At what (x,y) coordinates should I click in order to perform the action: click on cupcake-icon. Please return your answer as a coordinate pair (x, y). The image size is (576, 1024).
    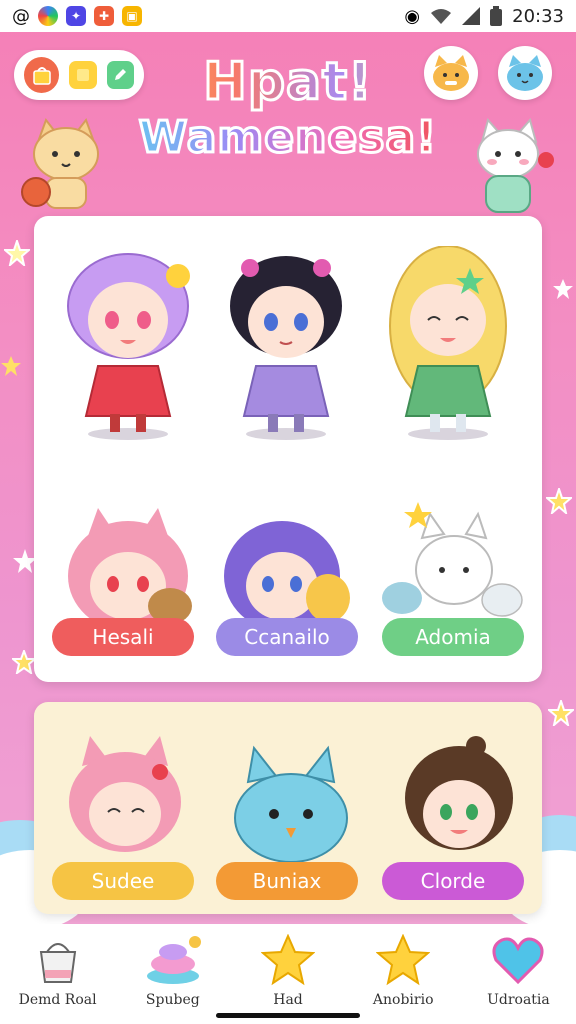
    Looking at the image, I should click on (173, 960).